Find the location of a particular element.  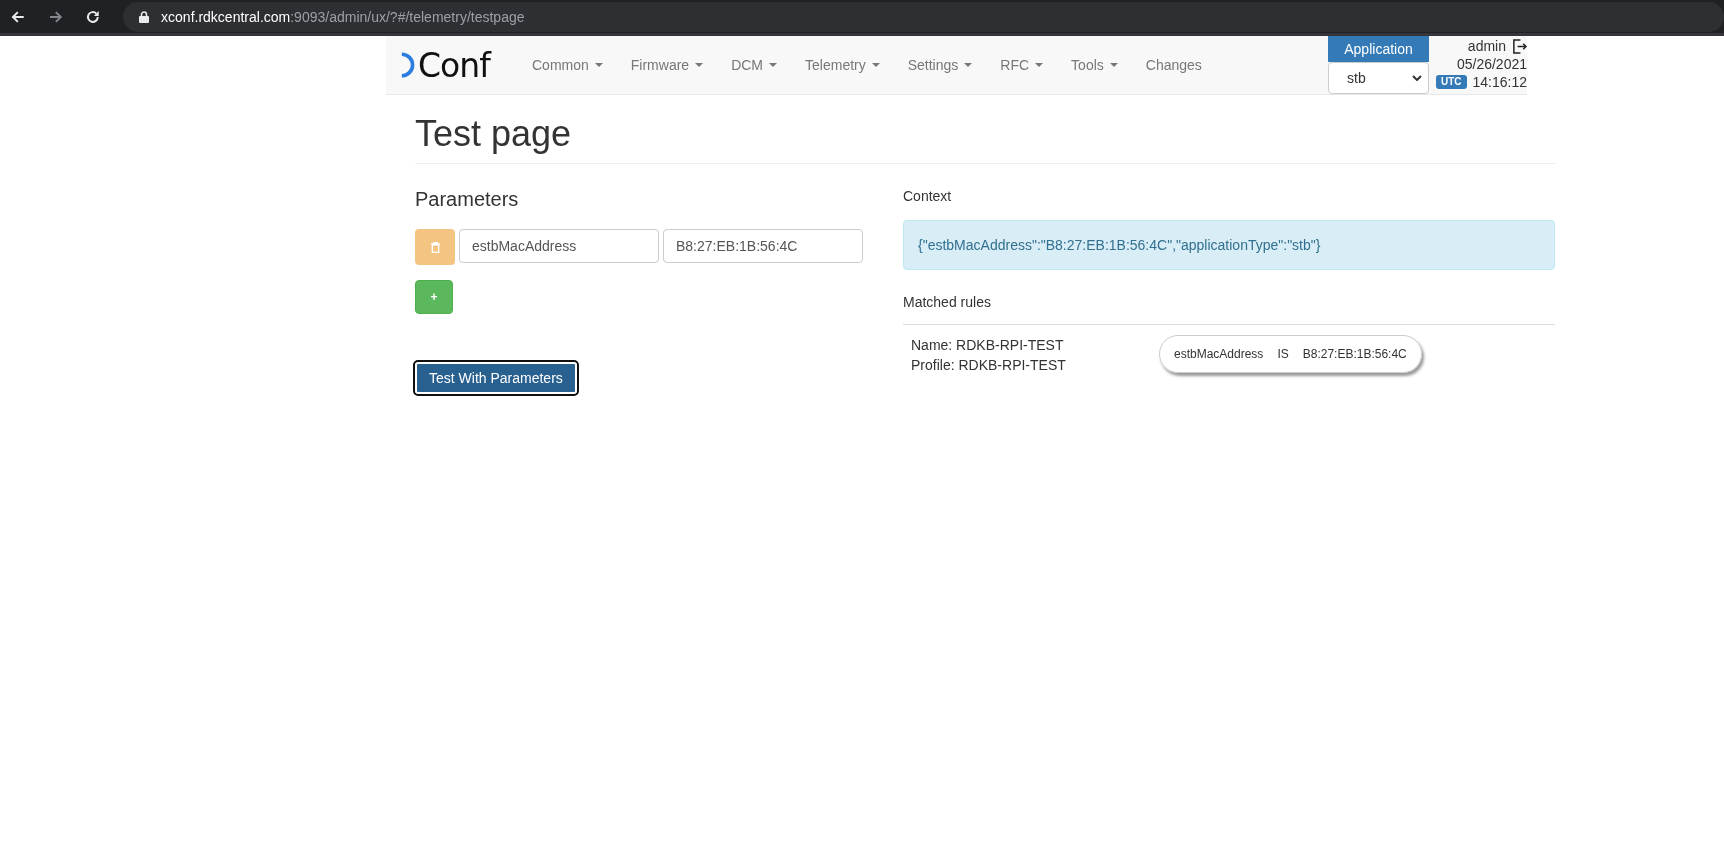

application-select: stb is located at coordinates (1378, 78).